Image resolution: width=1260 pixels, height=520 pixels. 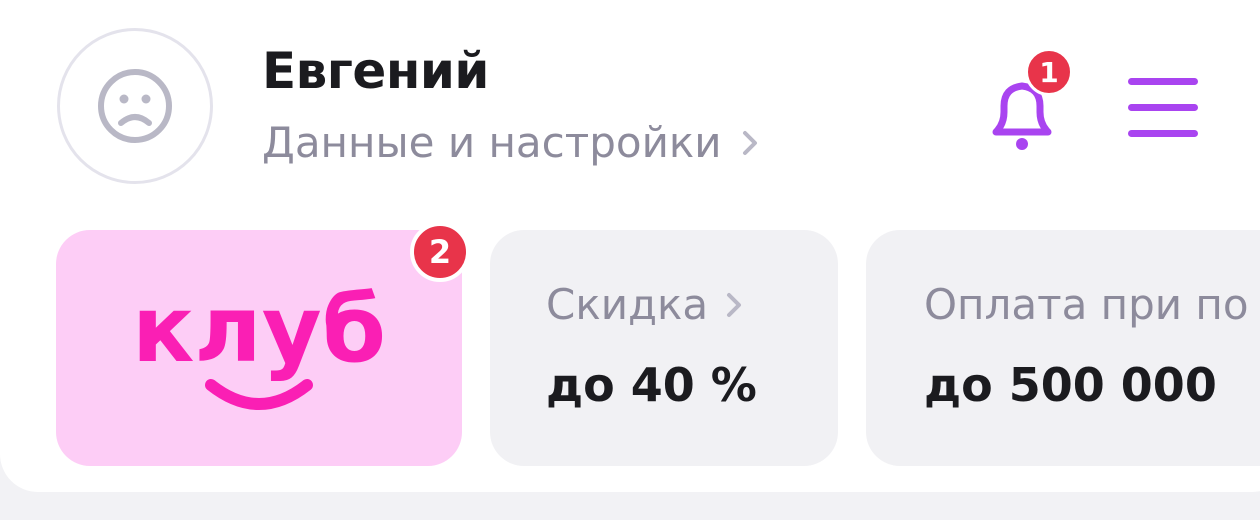 I want to click on discount-label: Скидка, so click(x=627, y=304).